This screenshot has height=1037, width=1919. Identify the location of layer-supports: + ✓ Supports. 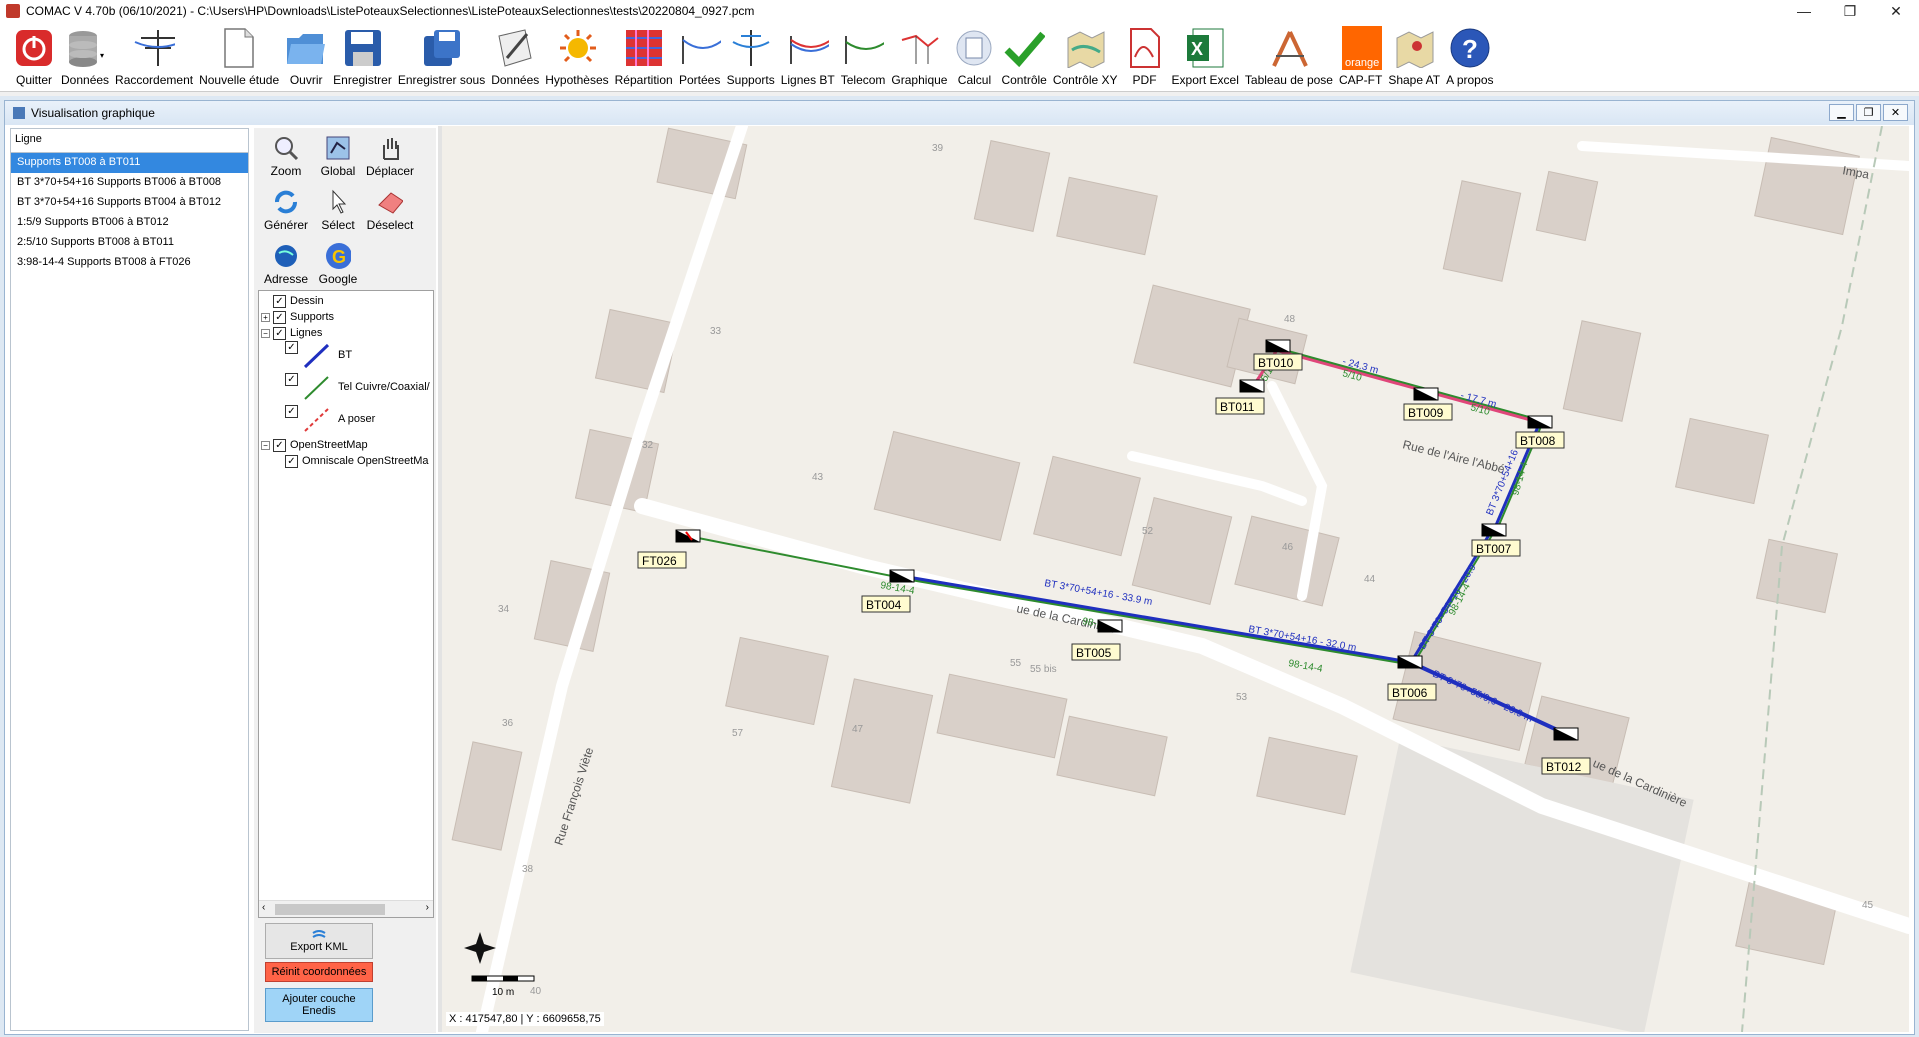
(297, 317).